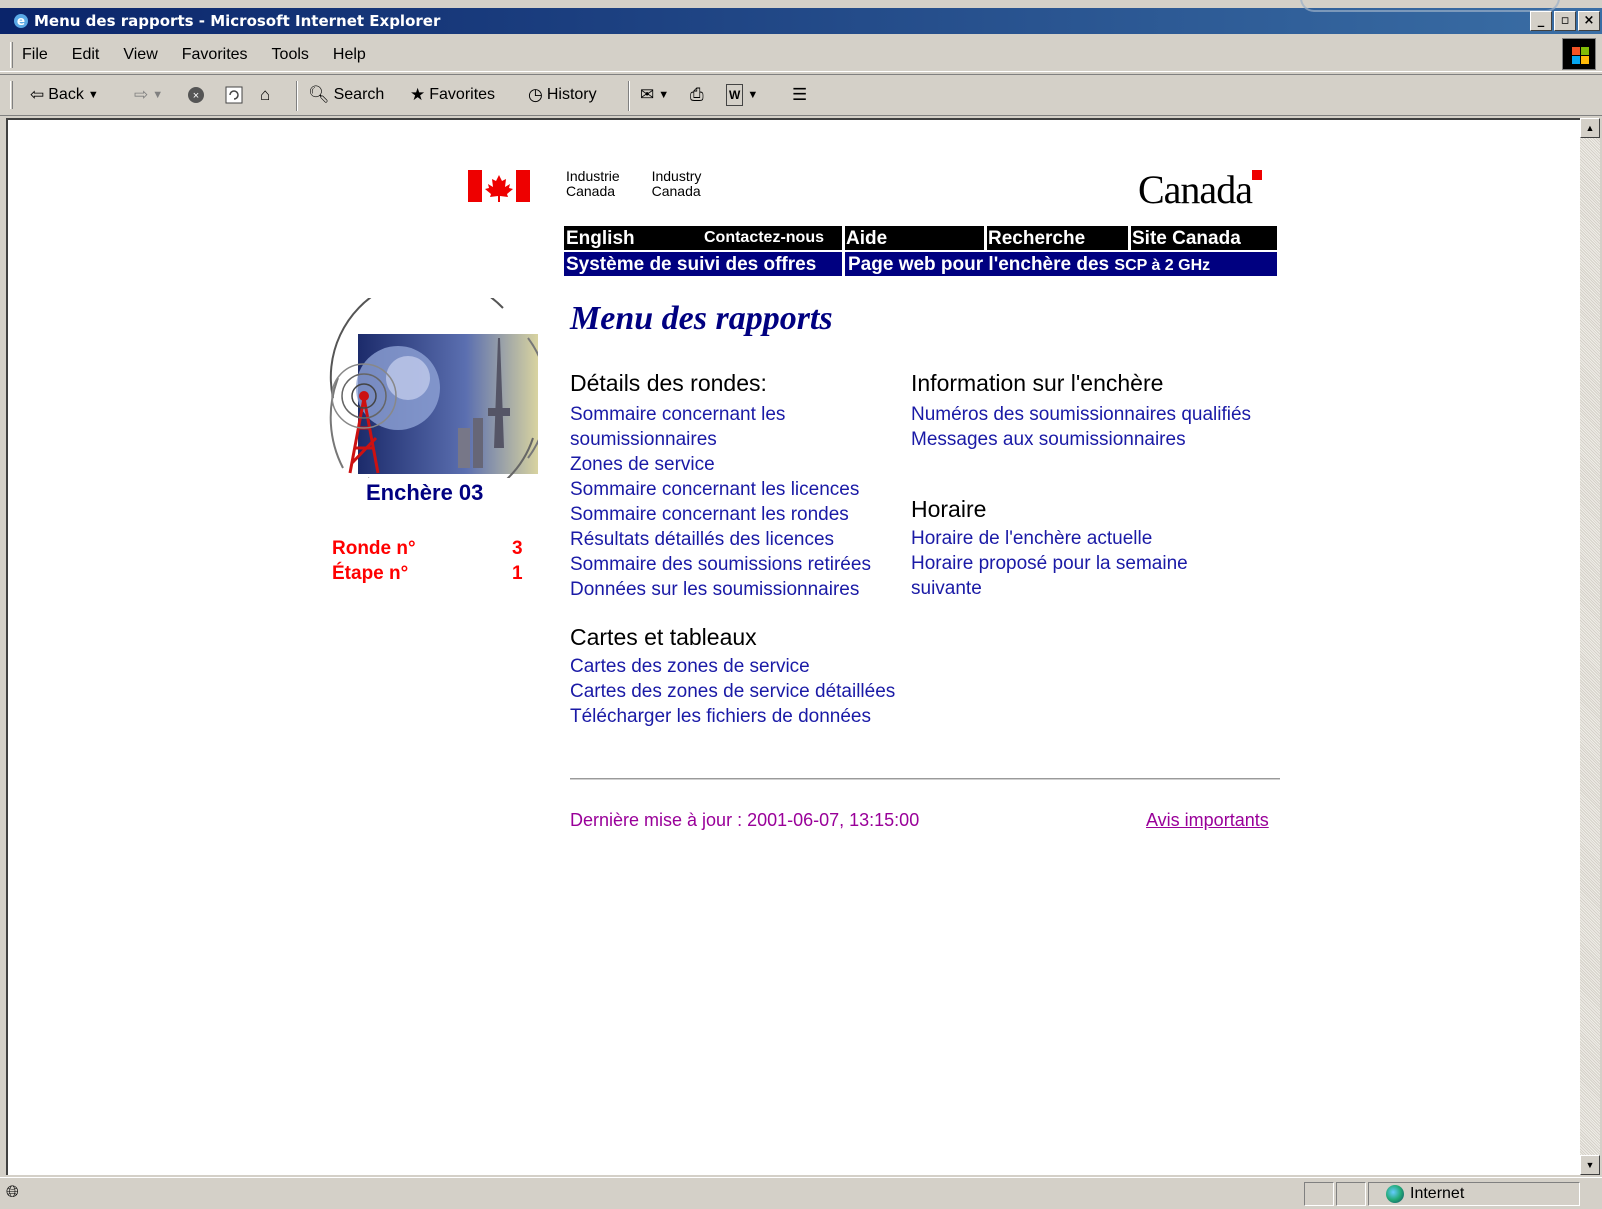 Image resolution: width=1602 pixels, height=1209 pixels. I want to click on history-button: ◷ History, so click(562, 95).